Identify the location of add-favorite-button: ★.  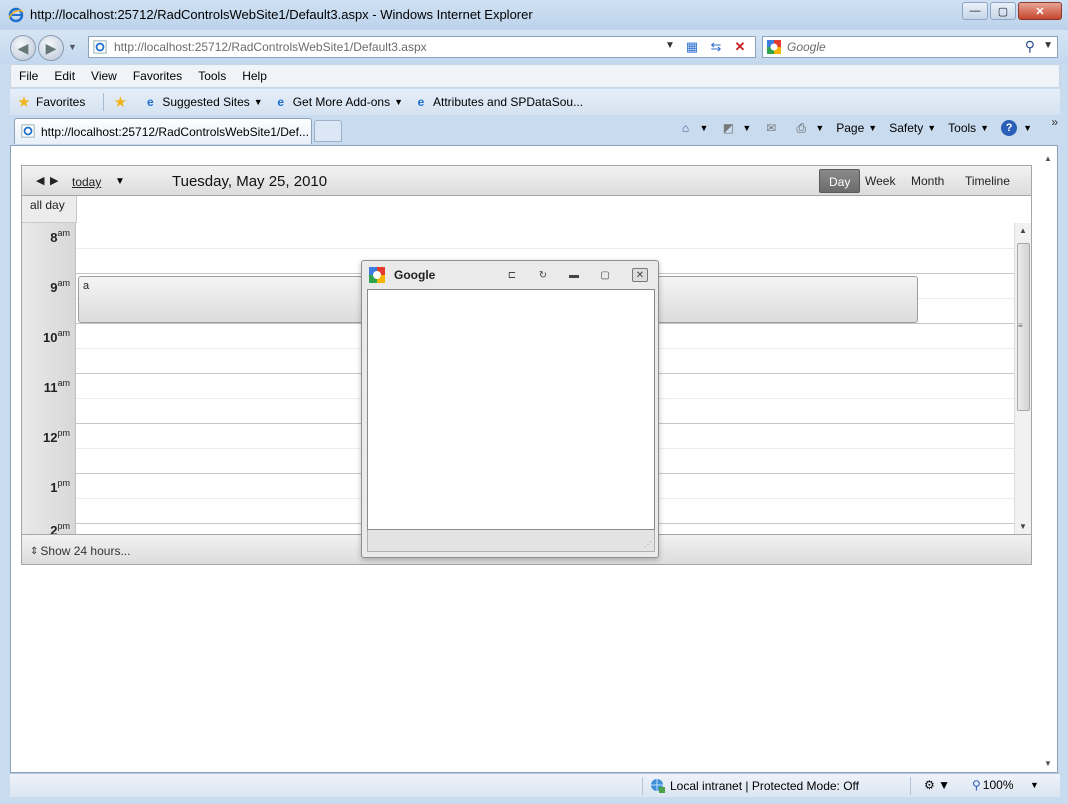
(122, 102).